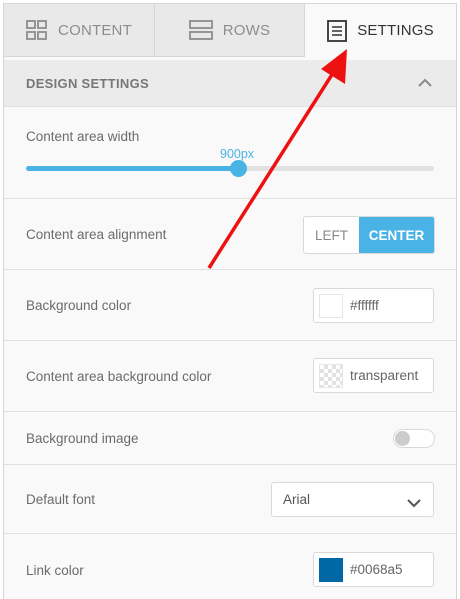  I want to click on tab-content-label: CONTENT, so click(95, 30).